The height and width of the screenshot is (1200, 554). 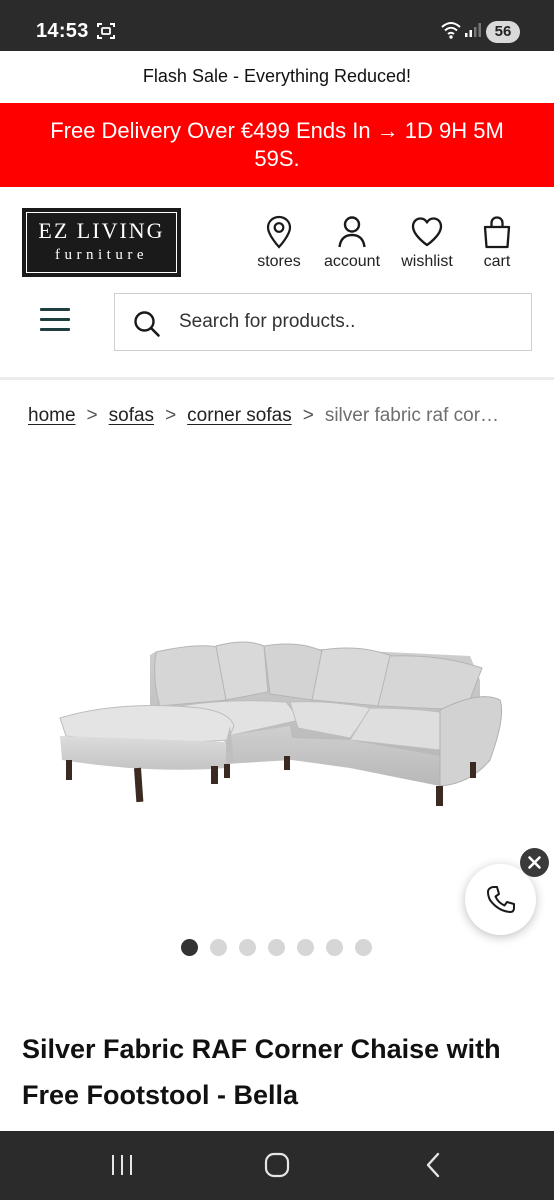 What do you see at coordinates (451, 32) in the screenshot?
I see `wifi-icon` at bounding box center [451, 32].